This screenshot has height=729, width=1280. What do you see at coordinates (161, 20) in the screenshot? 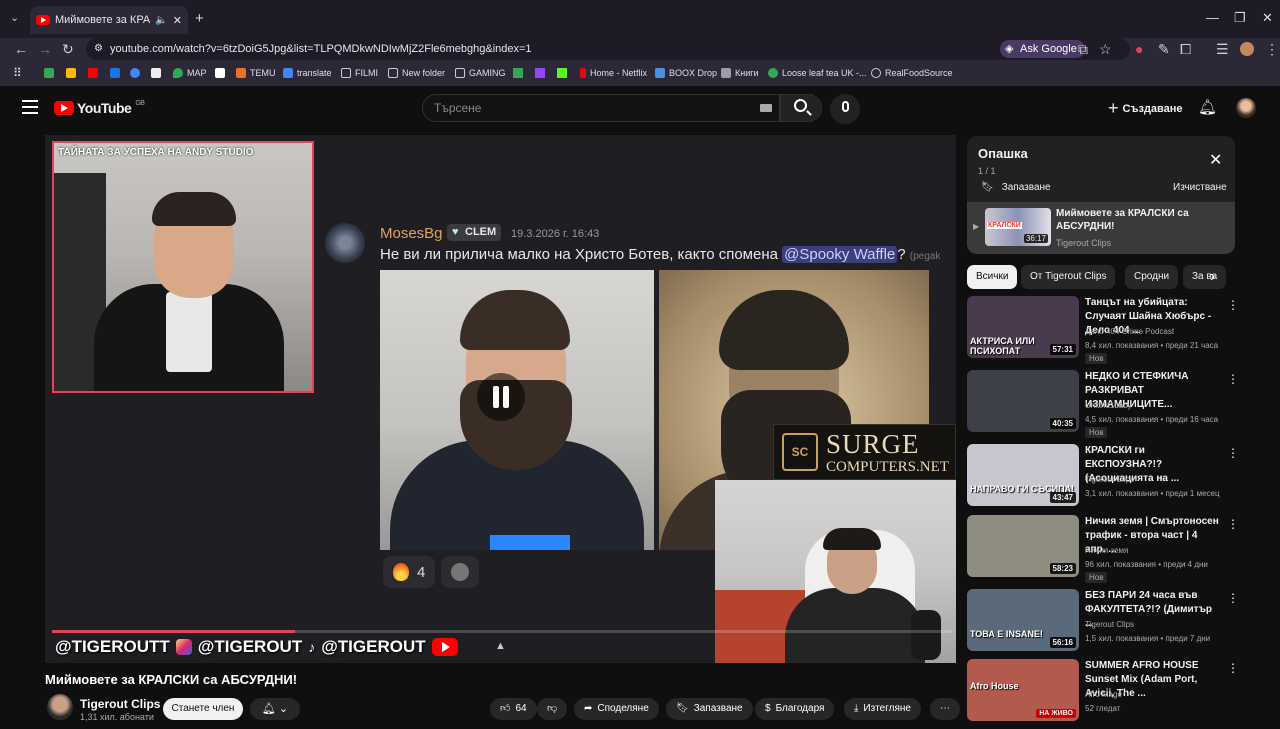
I see `tab-audio-icon: 🔈` at bounding box center [161, 20].